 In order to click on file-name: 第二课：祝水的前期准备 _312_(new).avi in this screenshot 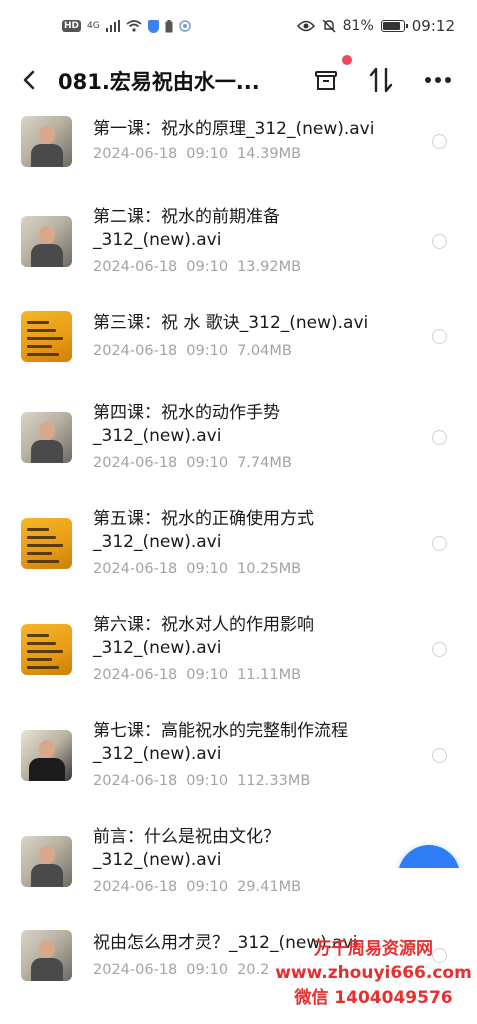, I will do `click(186, 228)`.